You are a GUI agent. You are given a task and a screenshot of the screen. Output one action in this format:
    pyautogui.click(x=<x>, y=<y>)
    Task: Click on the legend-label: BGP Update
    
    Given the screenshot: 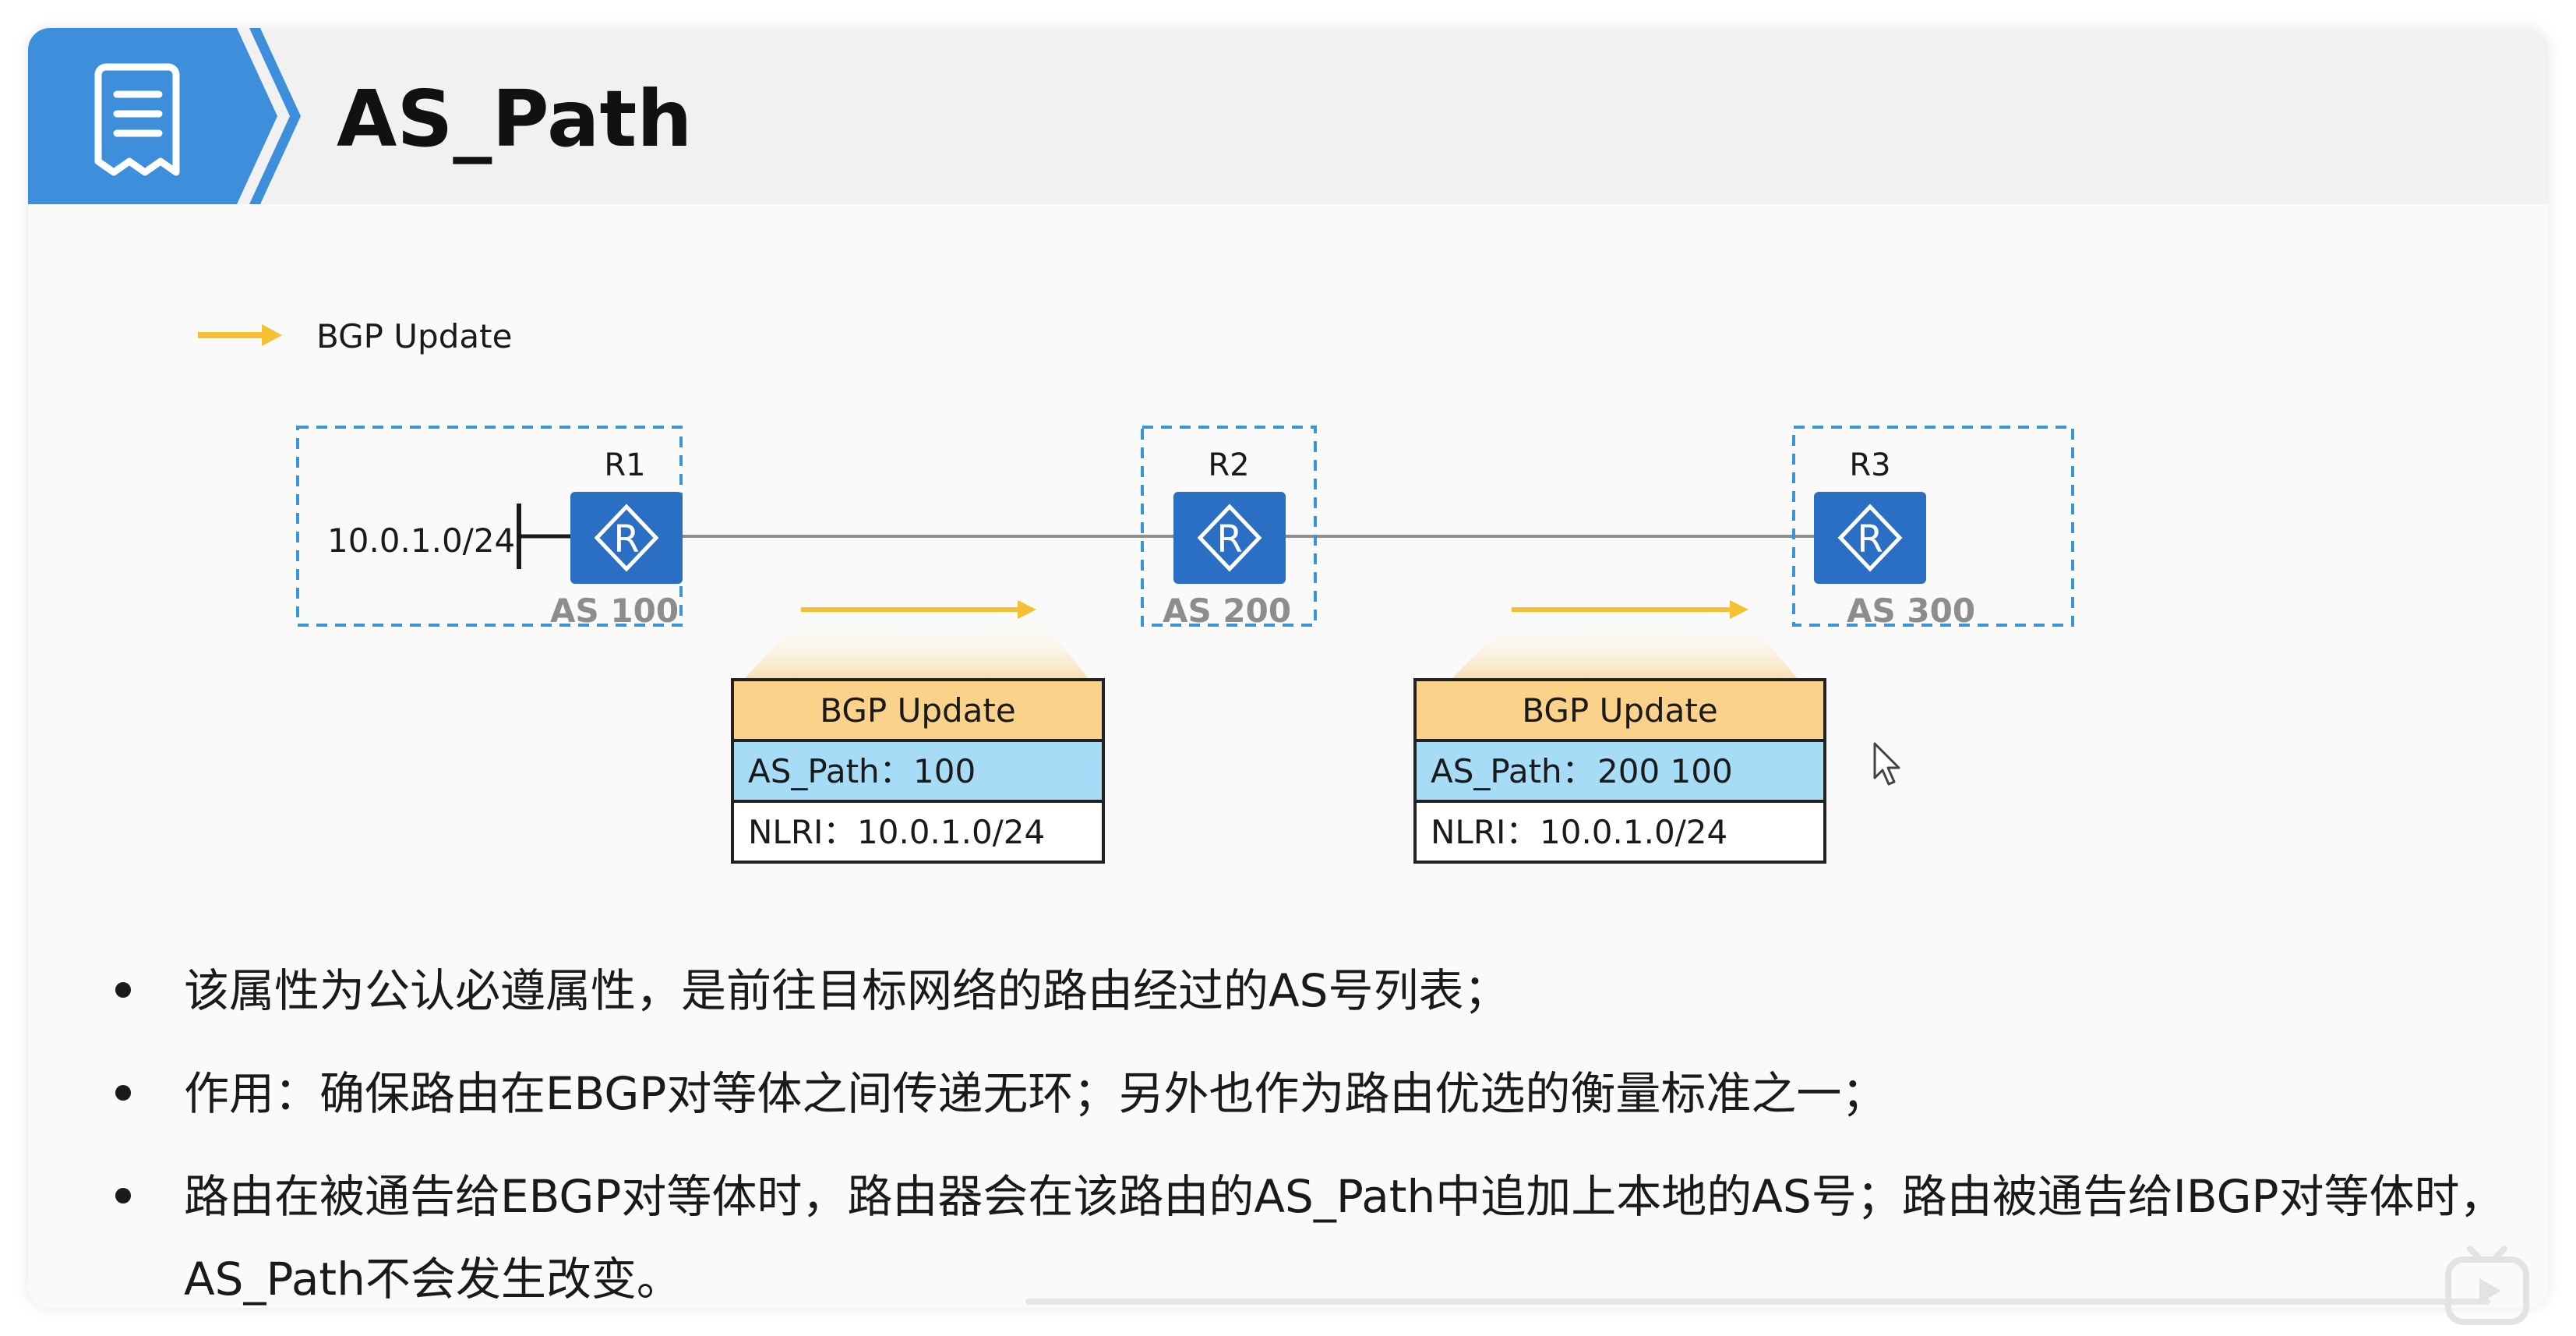 What is the action you would take?
    pyautogui.click(x=414, y=336)
    